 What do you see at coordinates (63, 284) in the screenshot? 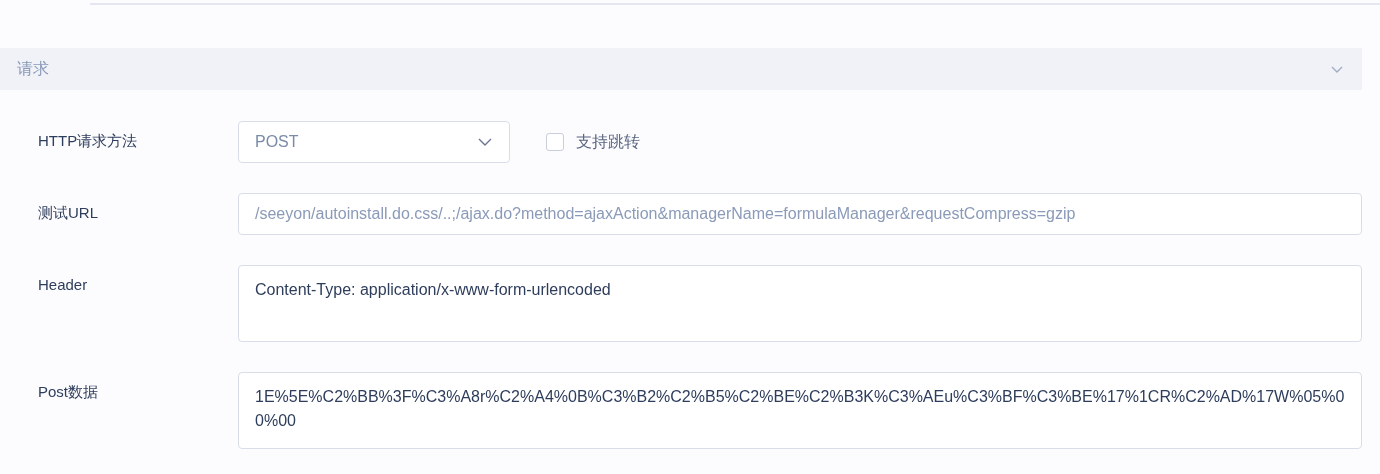
I see `field-label: Header` at bounding box center [63, 284].